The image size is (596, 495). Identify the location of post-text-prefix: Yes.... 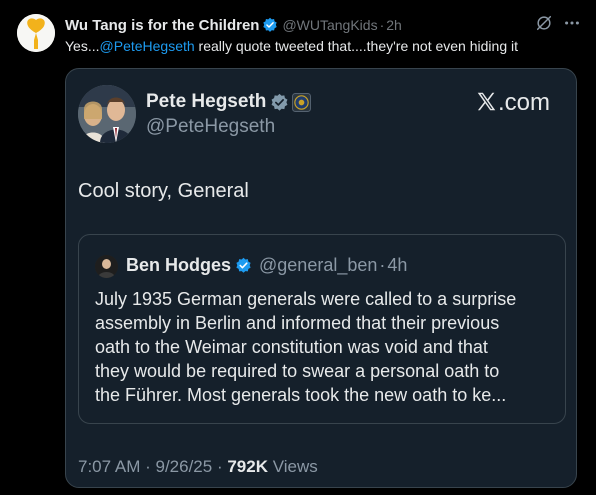
(82, 46).